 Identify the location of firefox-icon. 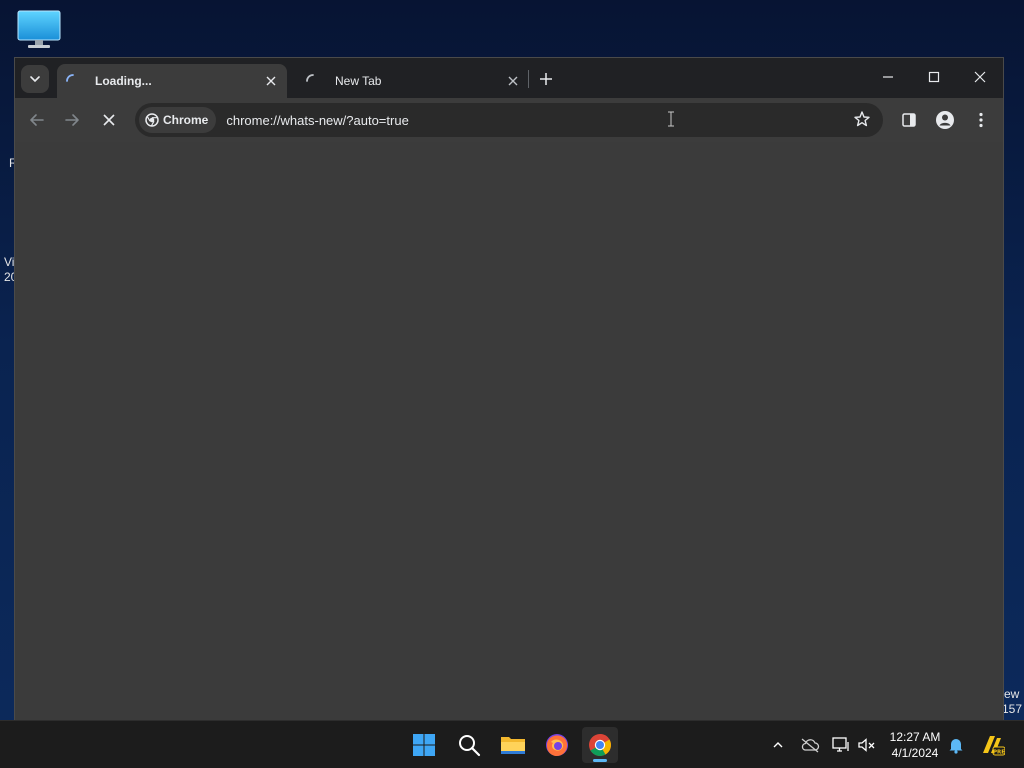
(557, 745).